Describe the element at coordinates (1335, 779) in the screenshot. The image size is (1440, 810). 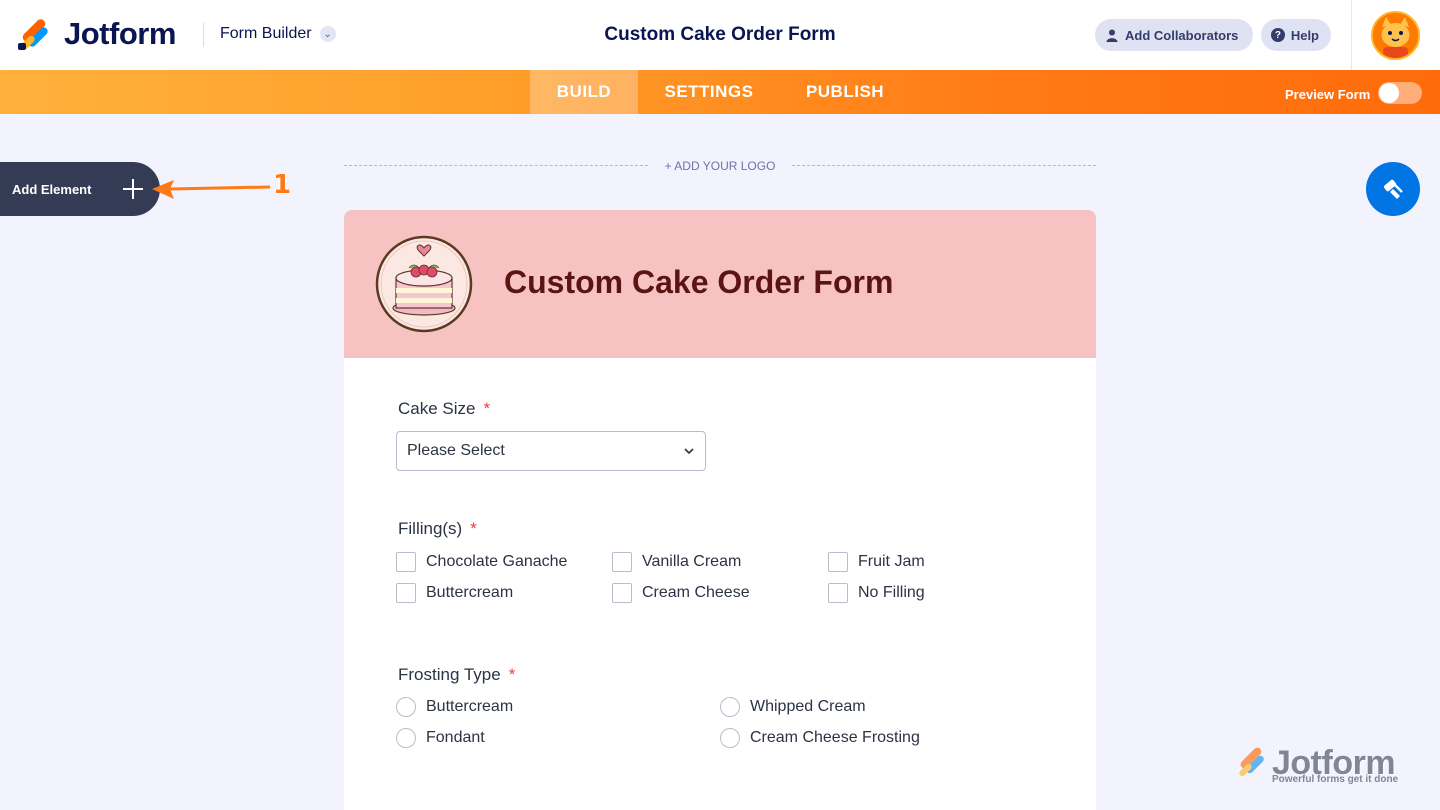
I see `watermark-tagline: Powerful forms get it done` at that location.